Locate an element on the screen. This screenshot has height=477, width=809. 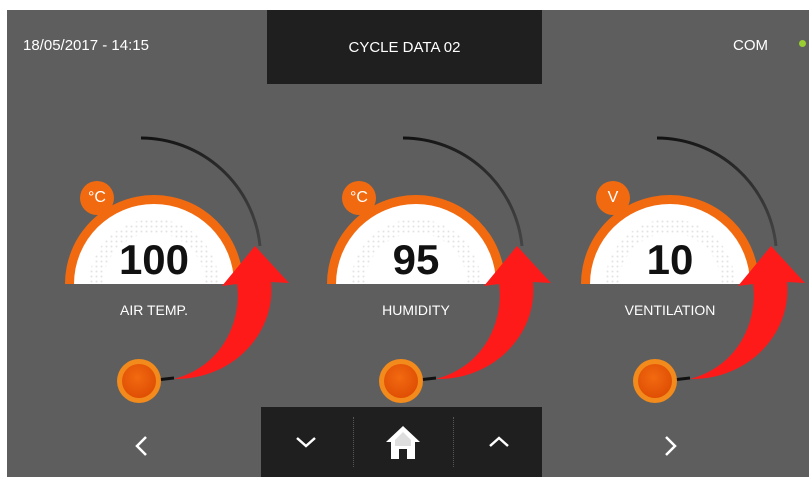
home-button is located at coordinates (403, 442).